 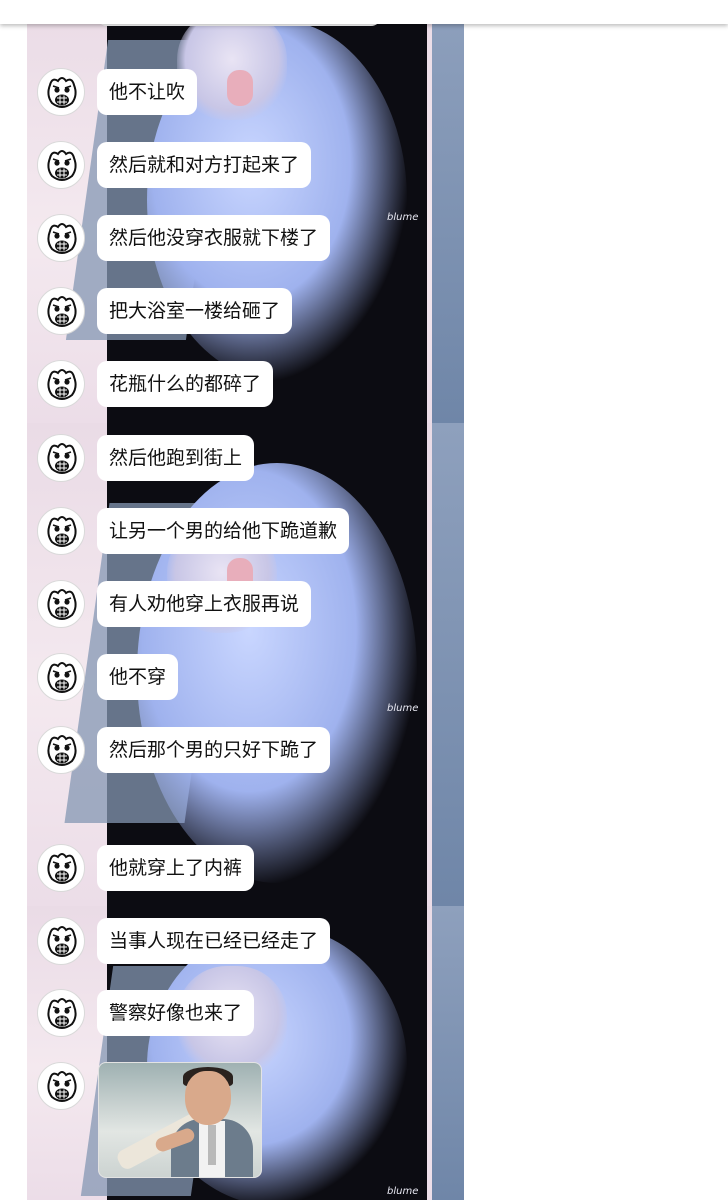 I want to click on message-bubble: 花瓶什么的都碎了, so click(x=185, y=384).